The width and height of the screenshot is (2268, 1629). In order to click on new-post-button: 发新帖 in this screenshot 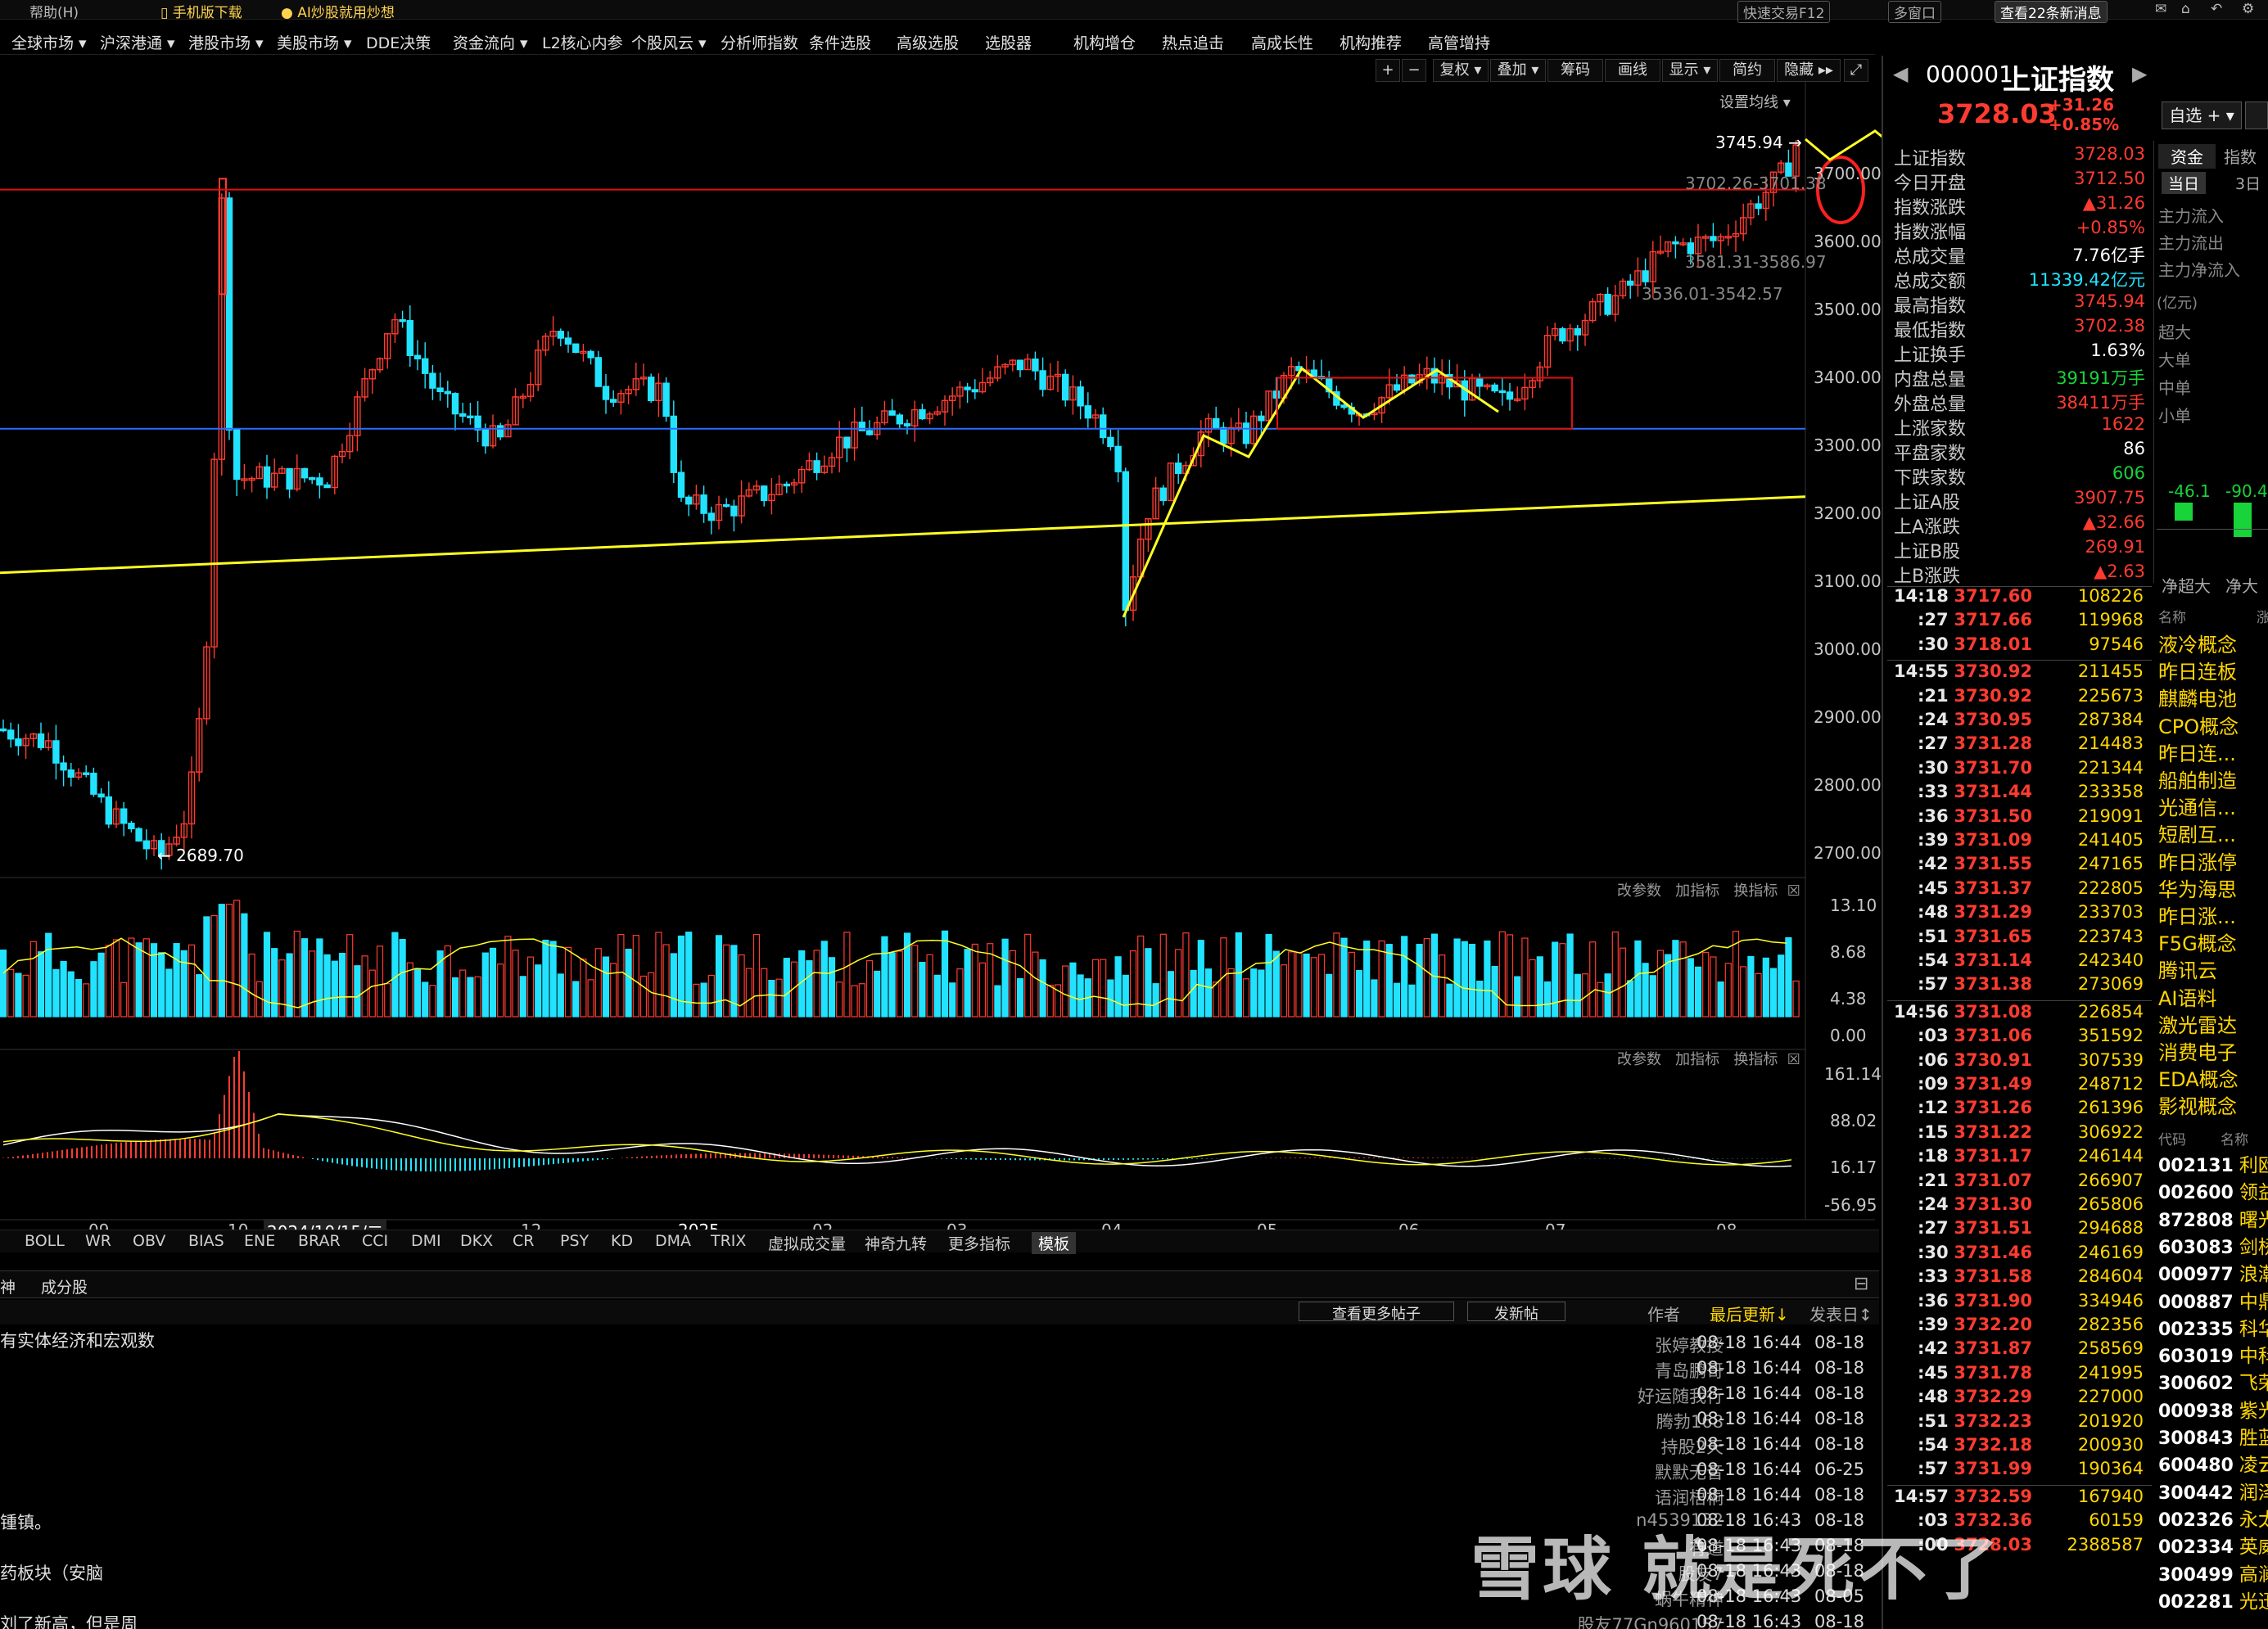, I will do `click(1516, 1312)`.